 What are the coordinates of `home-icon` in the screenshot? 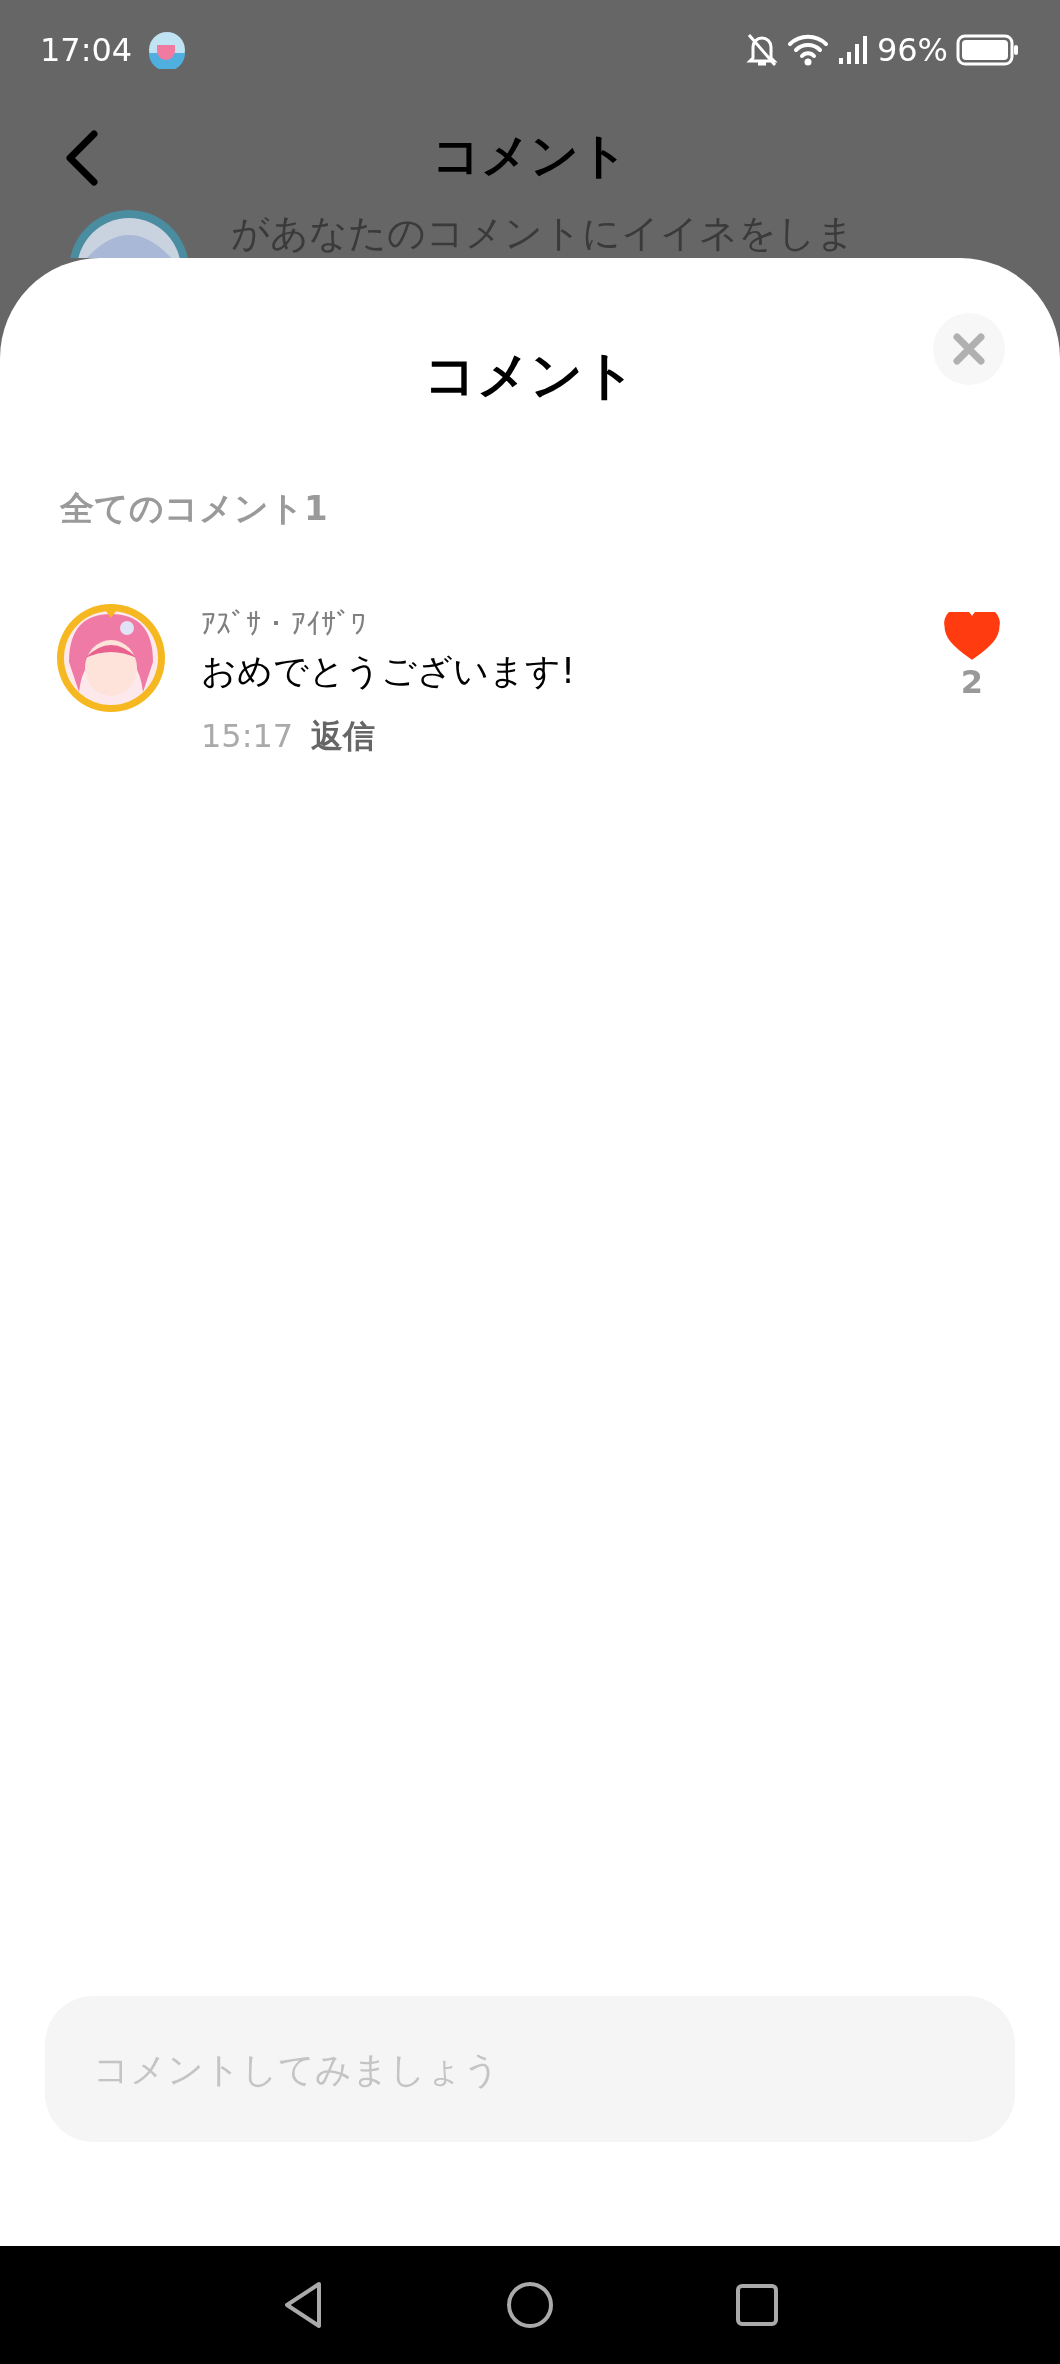 It's located at (530, 2305).